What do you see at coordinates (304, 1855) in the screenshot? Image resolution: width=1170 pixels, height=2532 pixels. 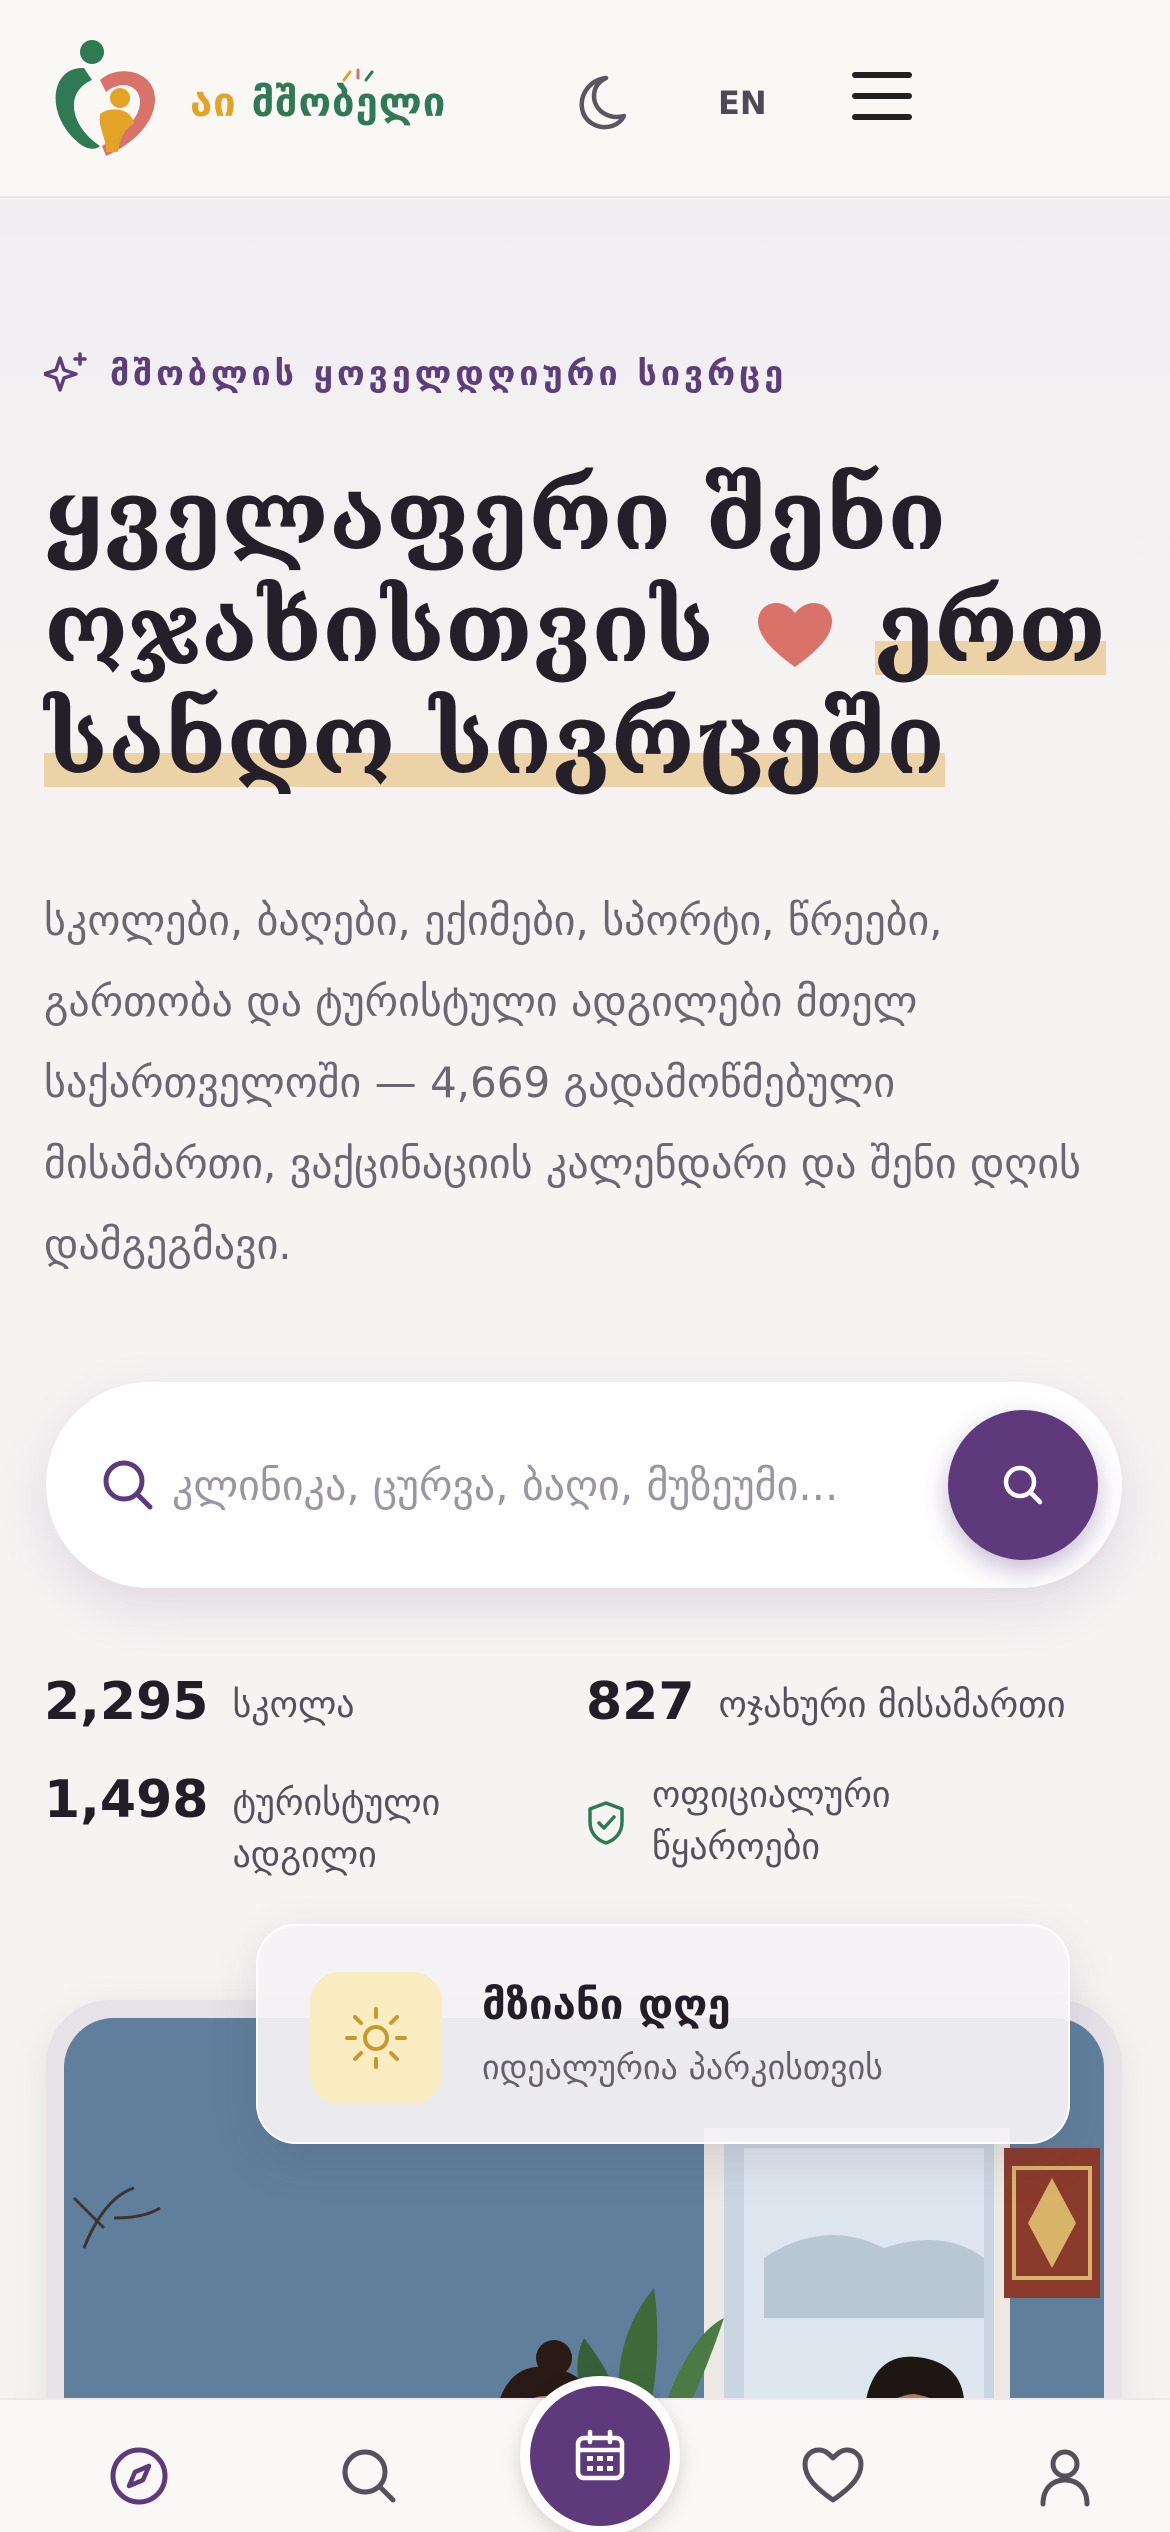 I see `stat-label-line: ადგილი` at bounding box center [304, 1855].